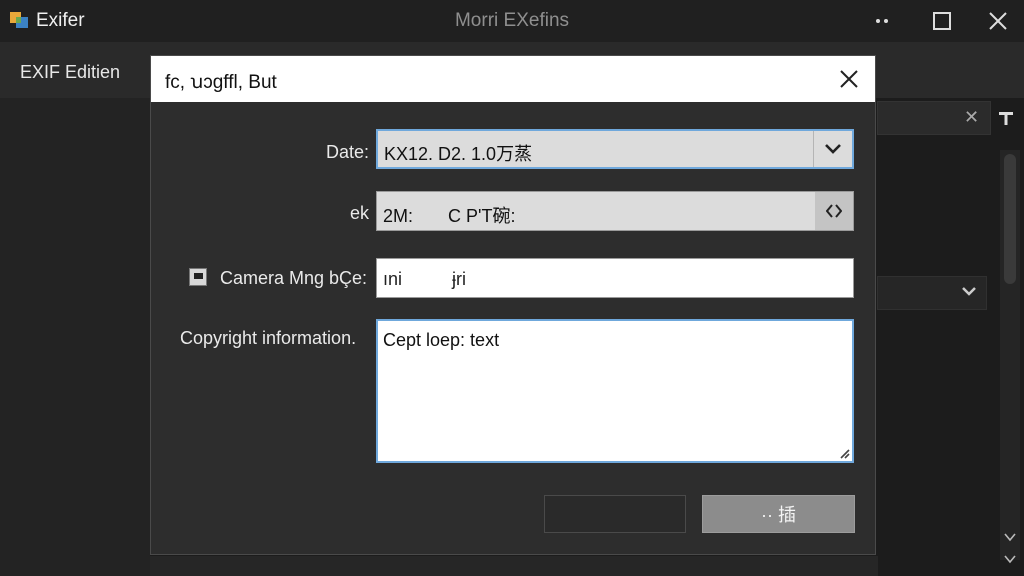 Image resolution: width=1024 pixels, height=576 pixels. Describe the element at coordinates (70, 72) in the screenshot. I see `menu-item-exif-edit: EXIF Editien` at that location.